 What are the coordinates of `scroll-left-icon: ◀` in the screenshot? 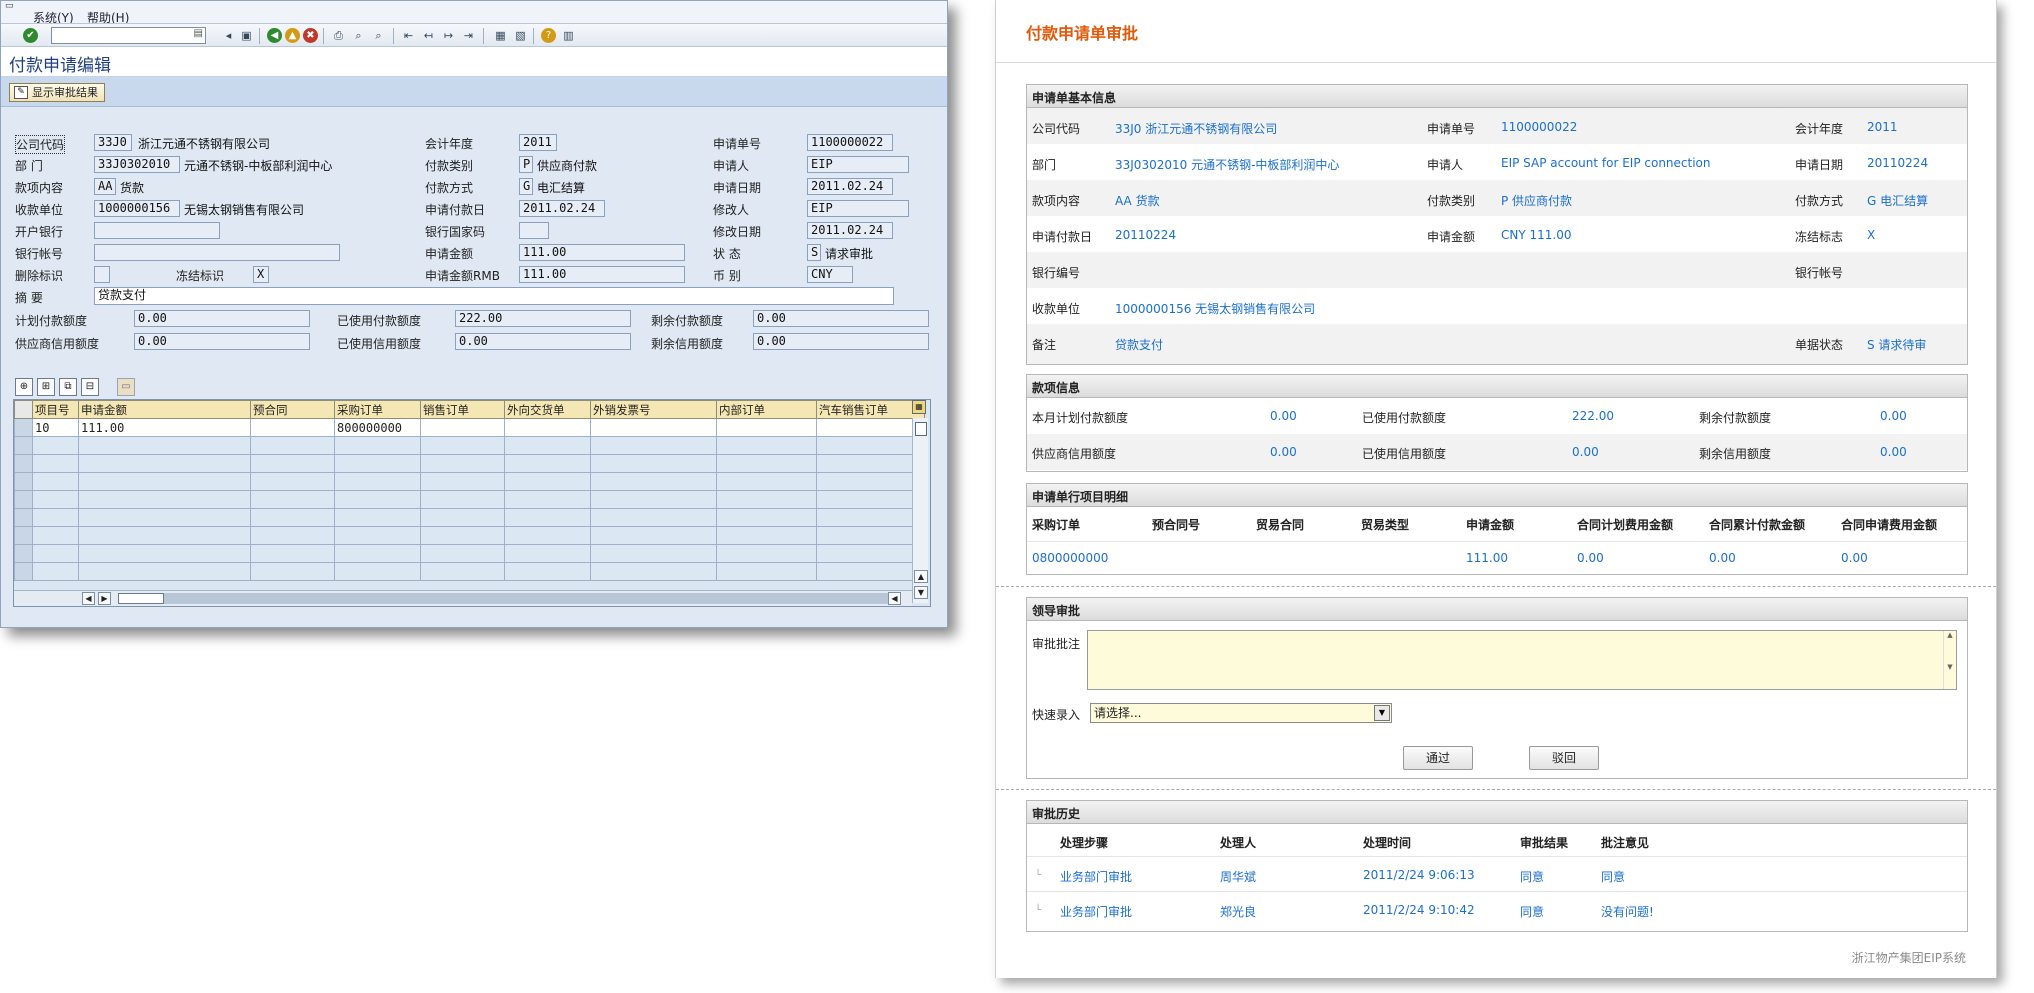 It's located at (88, 598).